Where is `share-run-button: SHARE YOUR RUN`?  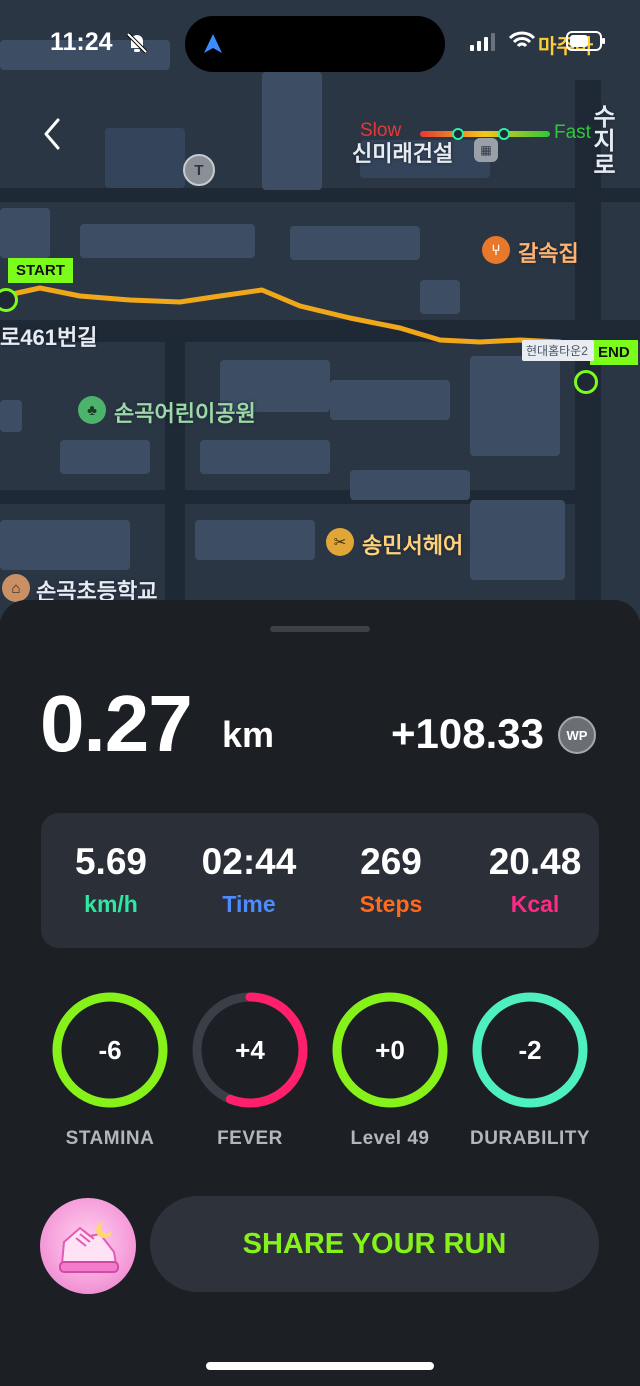 share-run-button: SHARE YOUR RUN is located at coordinates (374, 1244).